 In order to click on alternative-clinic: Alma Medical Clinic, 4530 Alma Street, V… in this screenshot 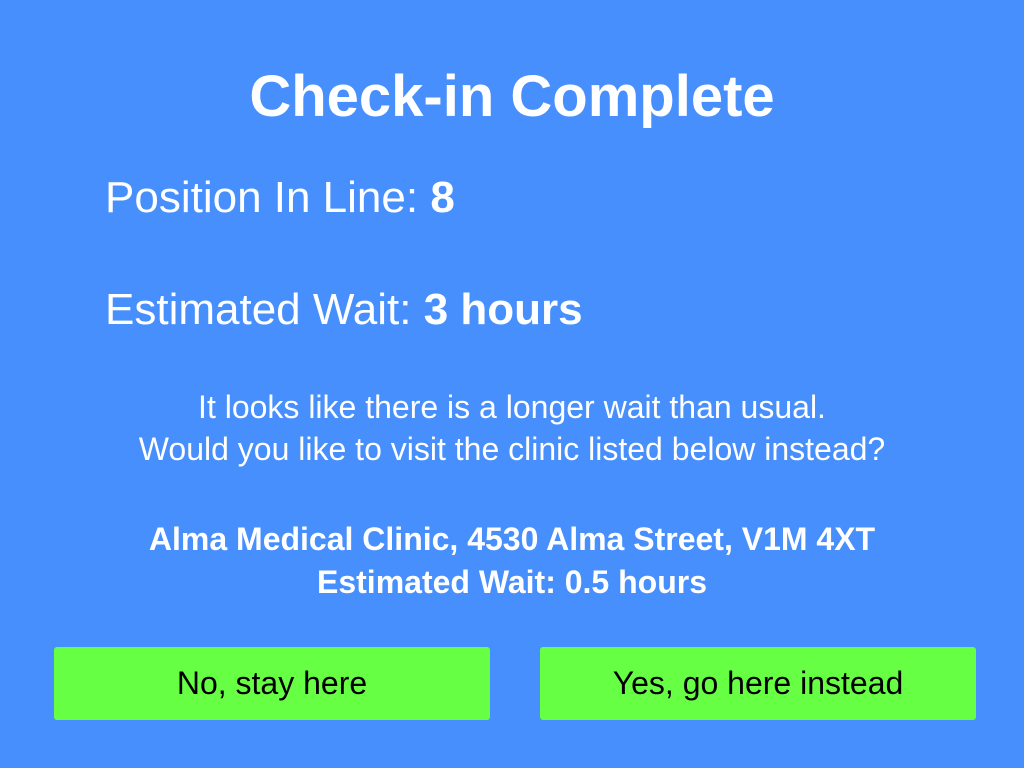, I will do `click(512, 561)`.